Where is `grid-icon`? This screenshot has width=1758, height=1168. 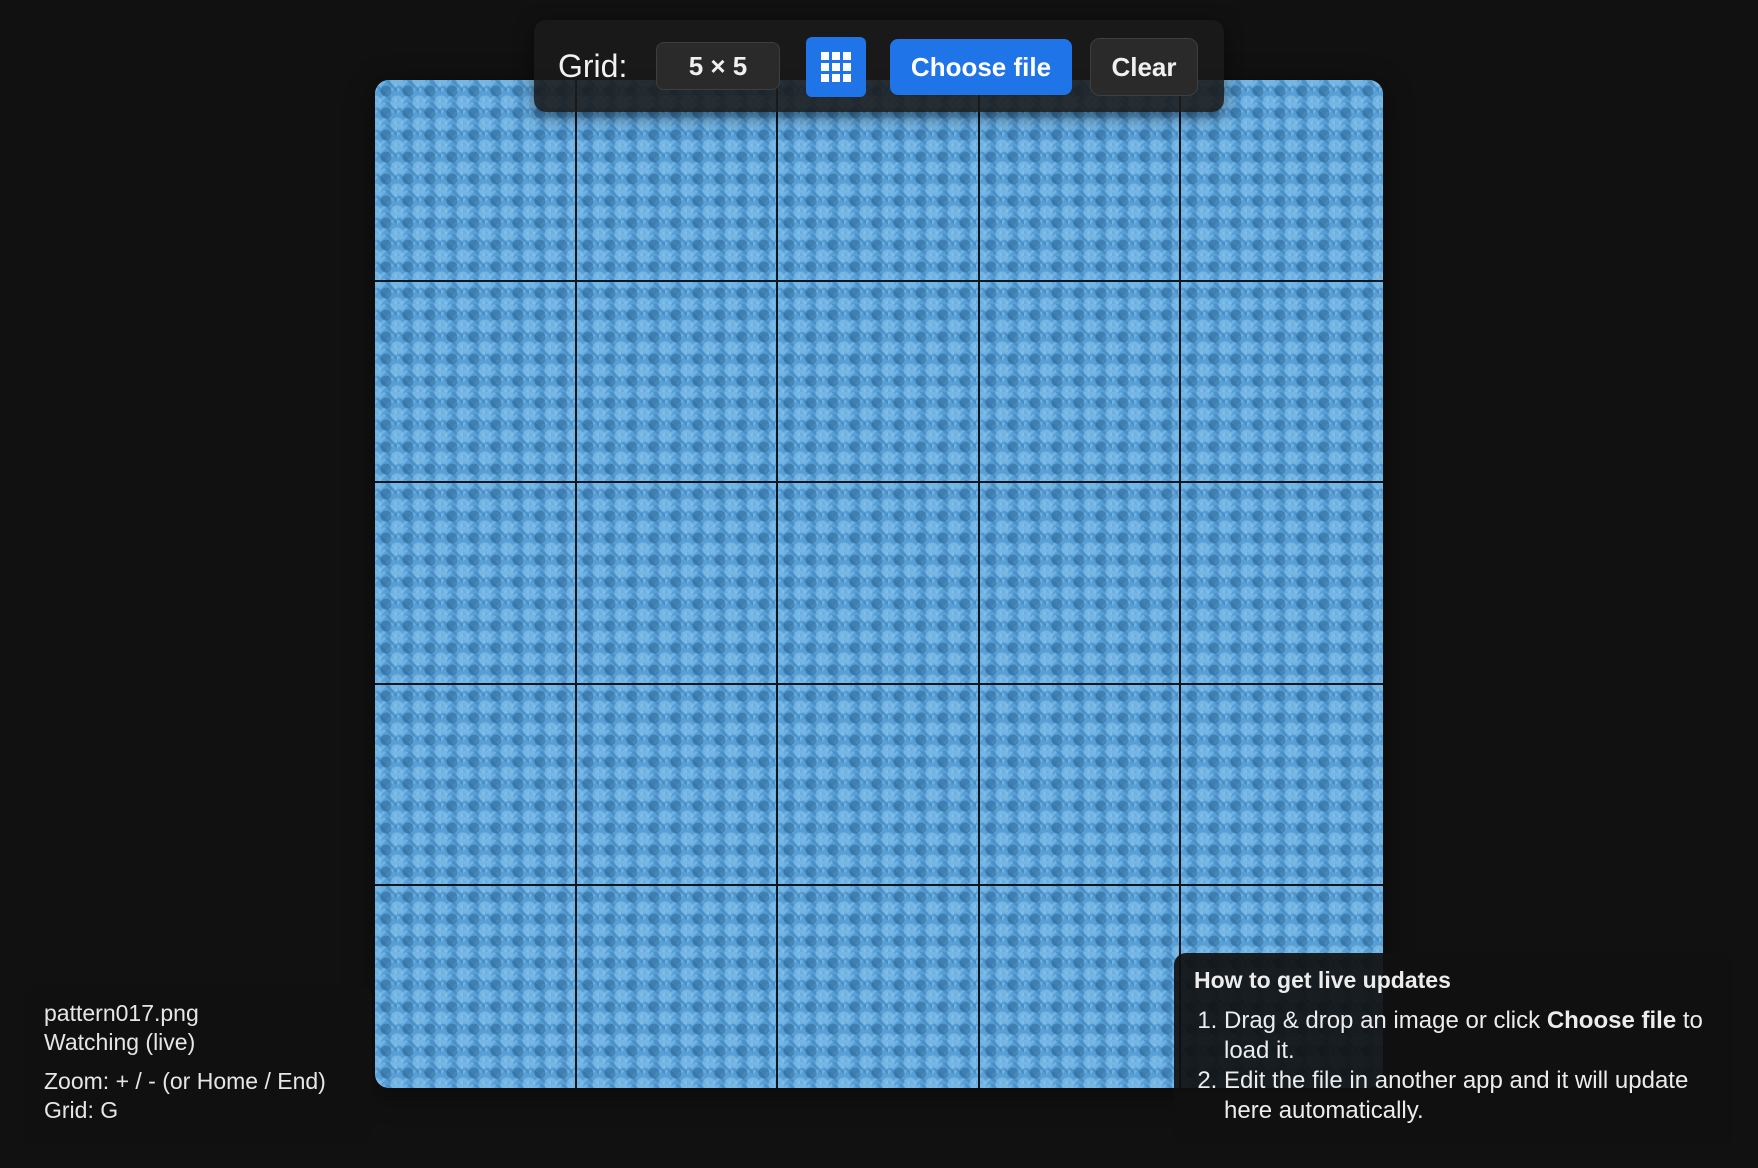
grid-icon is located at coordinates (836, 67).